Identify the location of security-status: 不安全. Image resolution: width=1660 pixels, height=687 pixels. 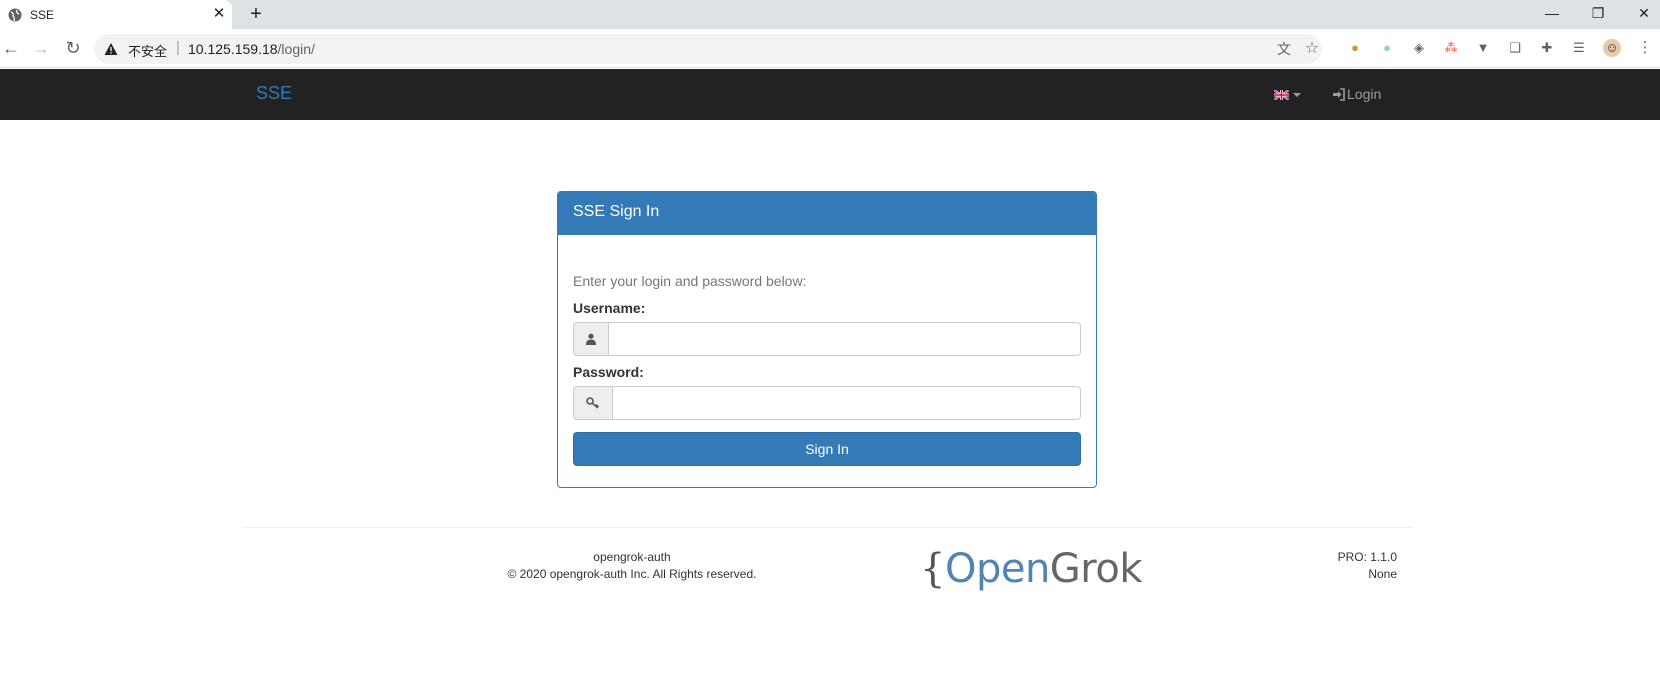
(147, 50).